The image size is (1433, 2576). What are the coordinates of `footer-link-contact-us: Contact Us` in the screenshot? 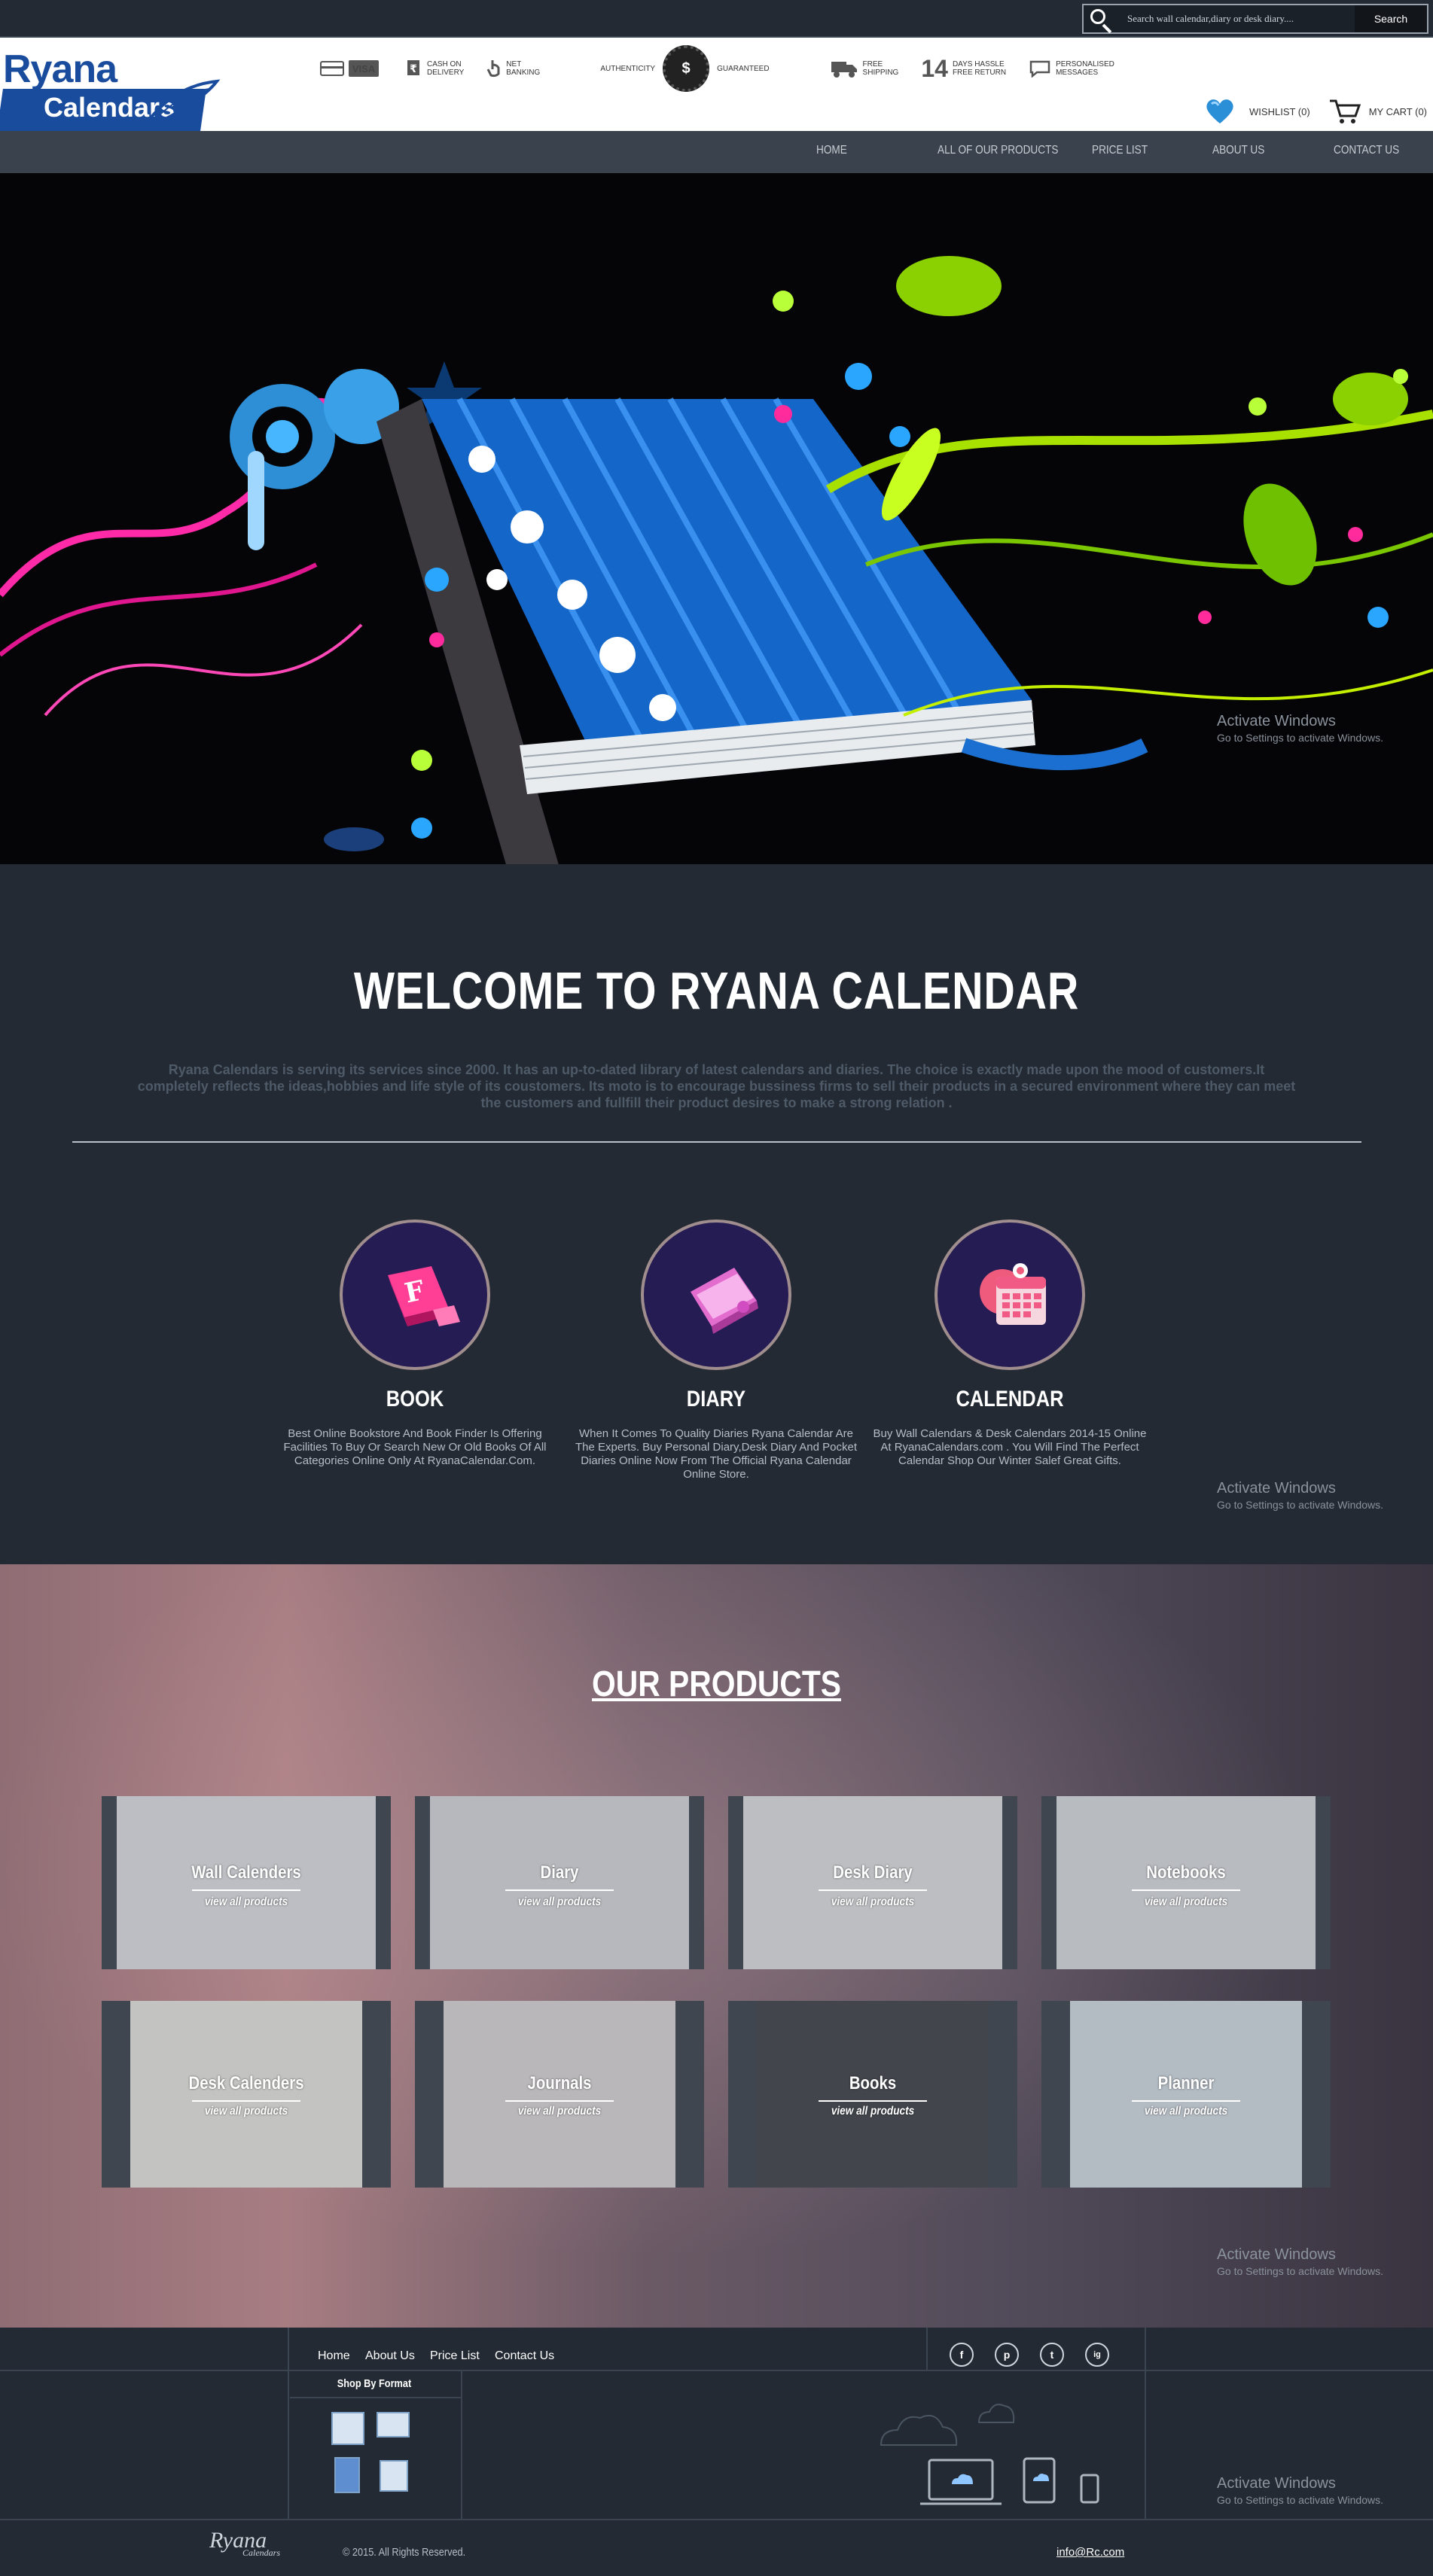 It's located at (524, 2356).